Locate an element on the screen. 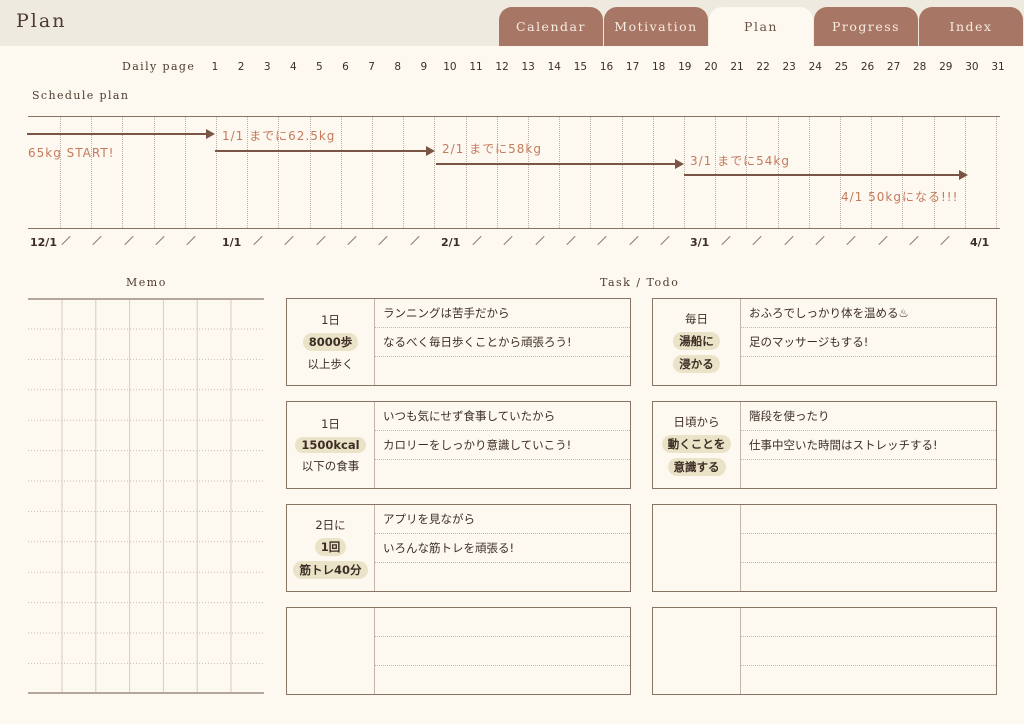 The image size is (1024, 724). daily-page-link-12: 12 is located at coordinates (502, 67).